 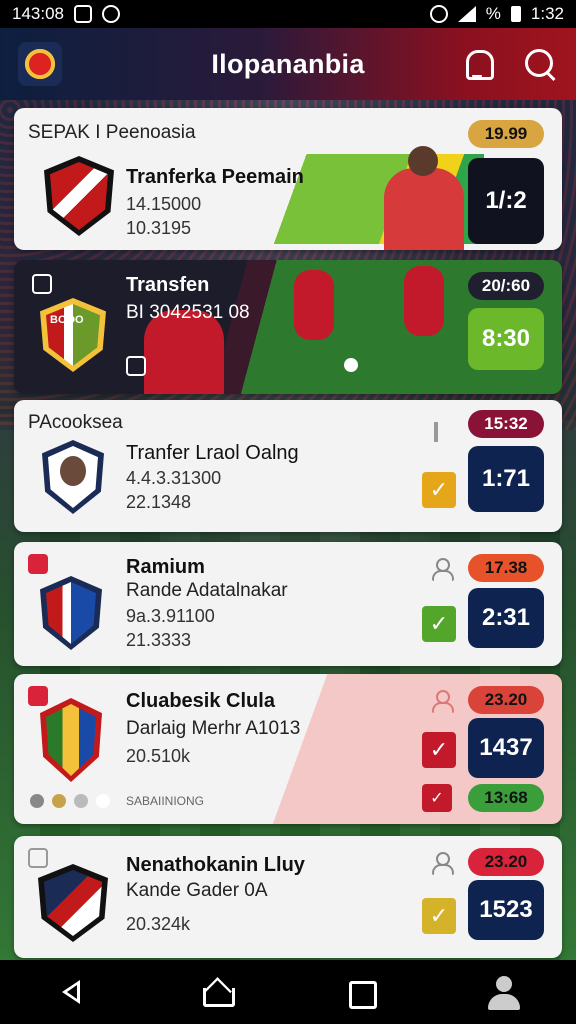 I want to click on battery-icon, so click(x=515, y=14).